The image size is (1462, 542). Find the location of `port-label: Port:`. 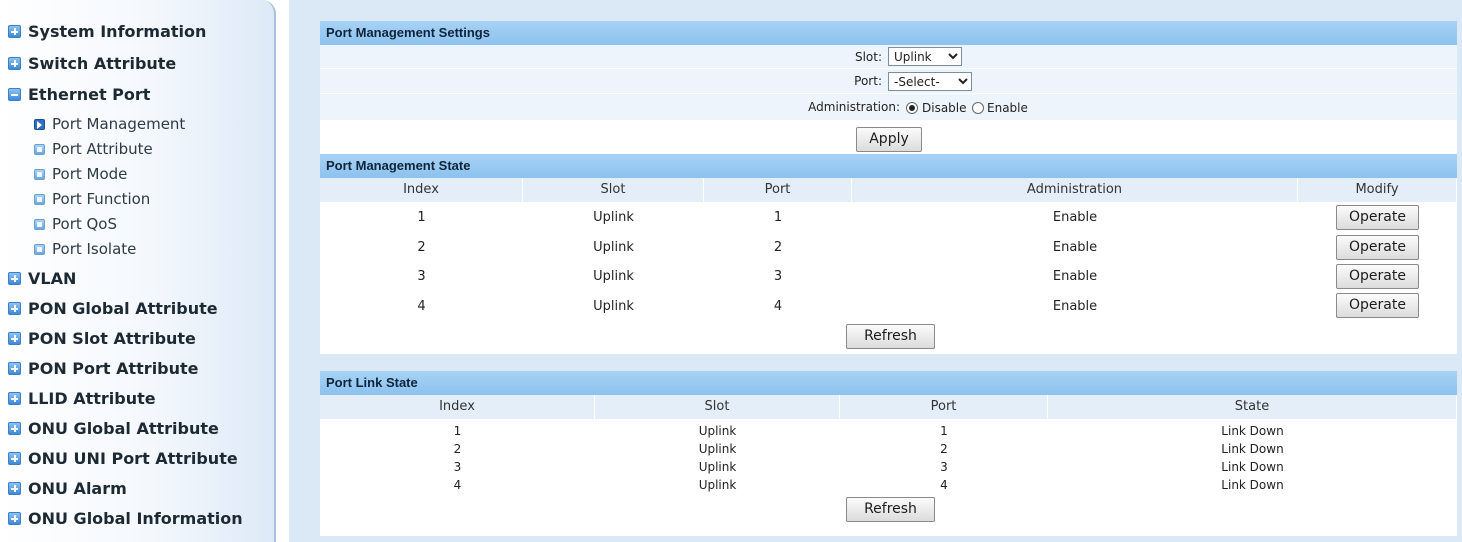

port-label: Port: is located at coordinates (868, 81).